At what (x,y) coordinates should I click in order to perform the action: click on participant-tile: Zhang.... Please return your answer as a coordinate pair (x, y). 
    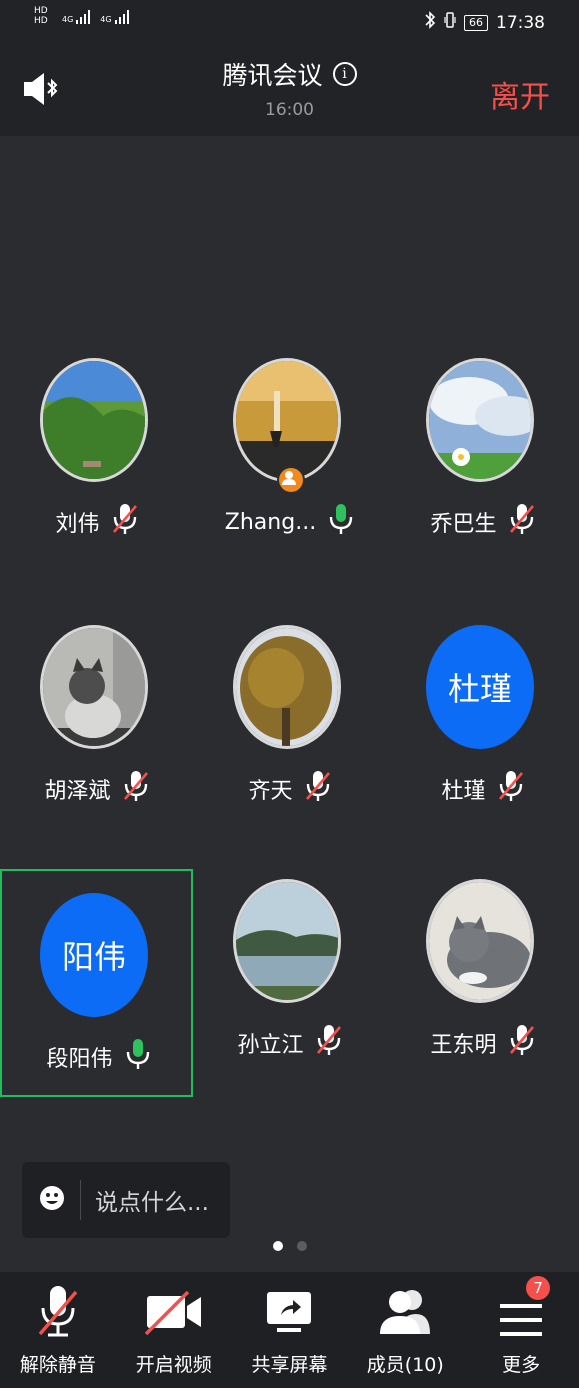
    Looking at the image, I should click on (289, 462).